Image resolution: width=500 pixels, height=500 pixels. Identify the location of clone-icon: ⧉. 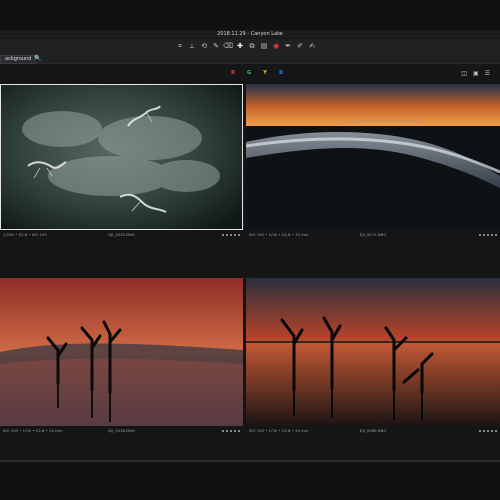
(252, 46).